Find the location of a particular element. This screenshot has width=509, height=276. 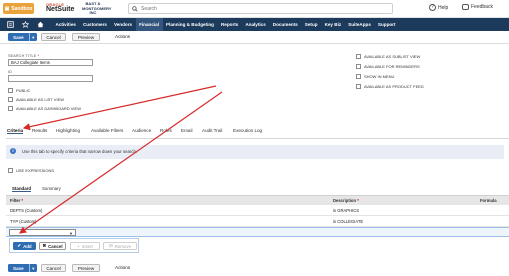

description-column-header: Description * is located at coordinates (346, 200).